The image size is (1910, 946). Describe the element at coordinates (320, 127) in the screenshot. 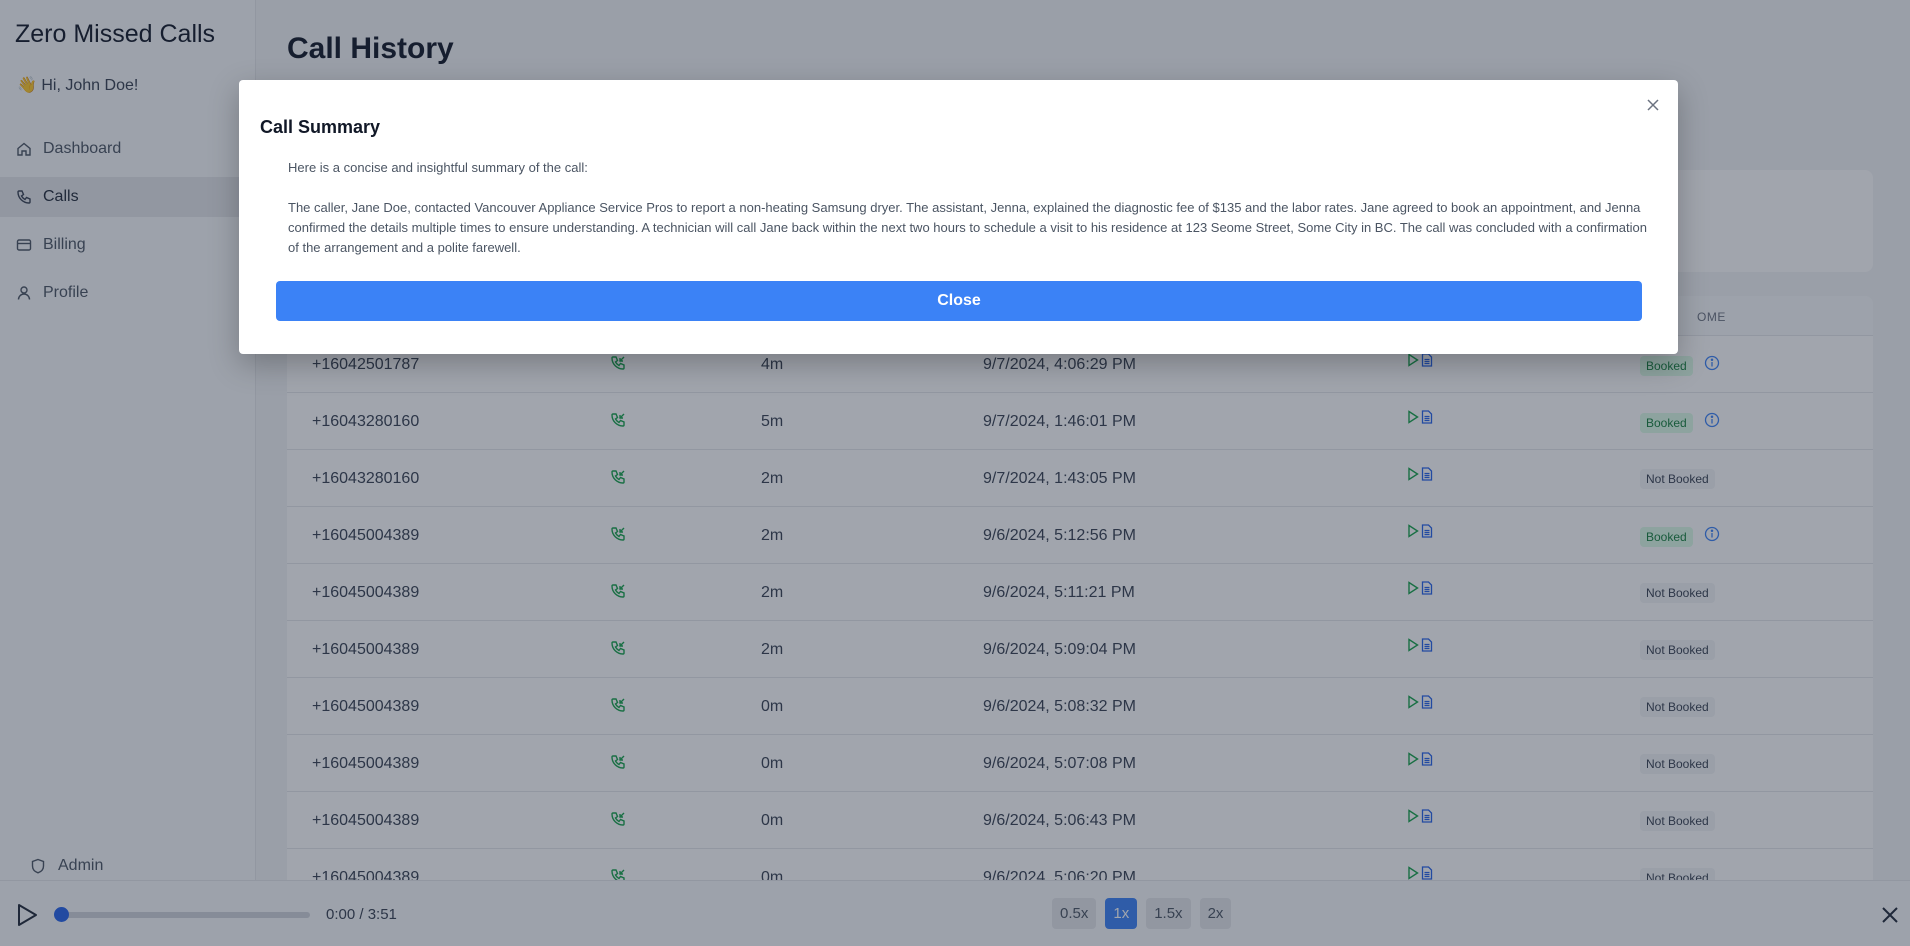

I see `modal-title: Call Summary` at that location.